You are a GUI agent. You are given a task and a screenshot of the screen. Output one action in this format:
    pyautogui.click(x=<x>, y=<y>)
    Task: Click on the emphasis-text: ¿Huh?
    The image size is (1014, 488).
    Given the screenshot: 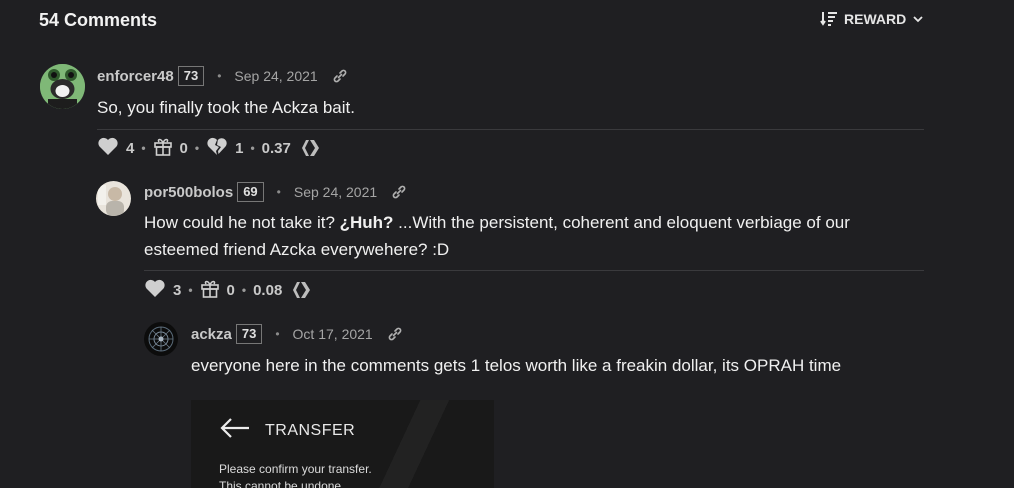 What is the action you would take?
    pyautogui.click(x=366, y=222)
    